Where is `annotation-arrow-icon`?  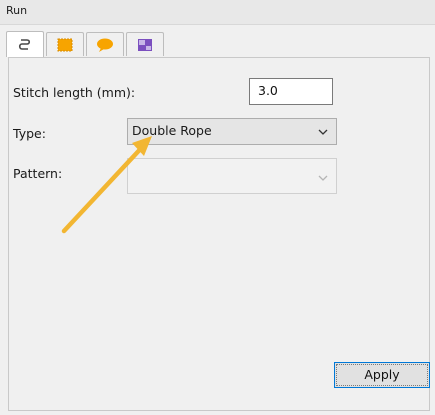 annotation-arrow-icon is located at coordinates (106, 185).